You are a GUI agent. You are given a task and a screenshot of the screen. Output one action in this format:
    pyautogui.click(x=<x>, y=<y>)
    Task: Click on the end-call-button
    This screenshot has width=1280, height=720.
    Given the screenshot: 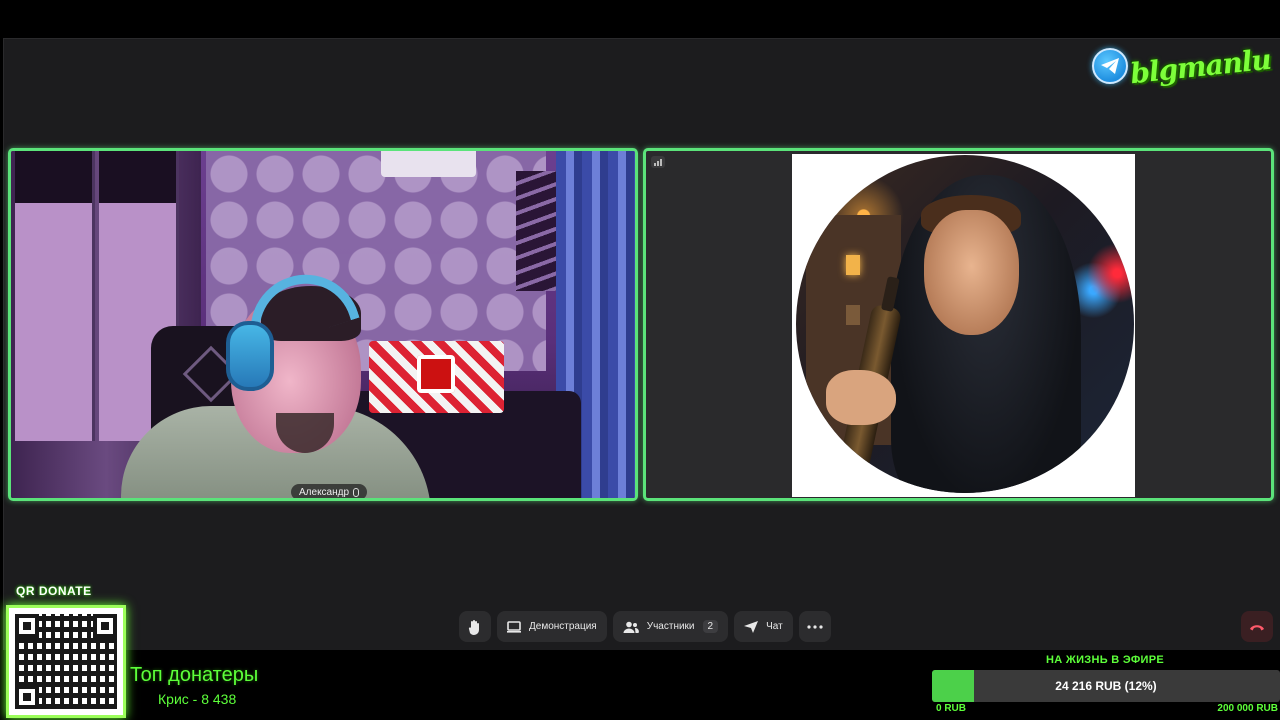 What is the action you would take?
    pyautogui.click(x=1257, y=626)
    